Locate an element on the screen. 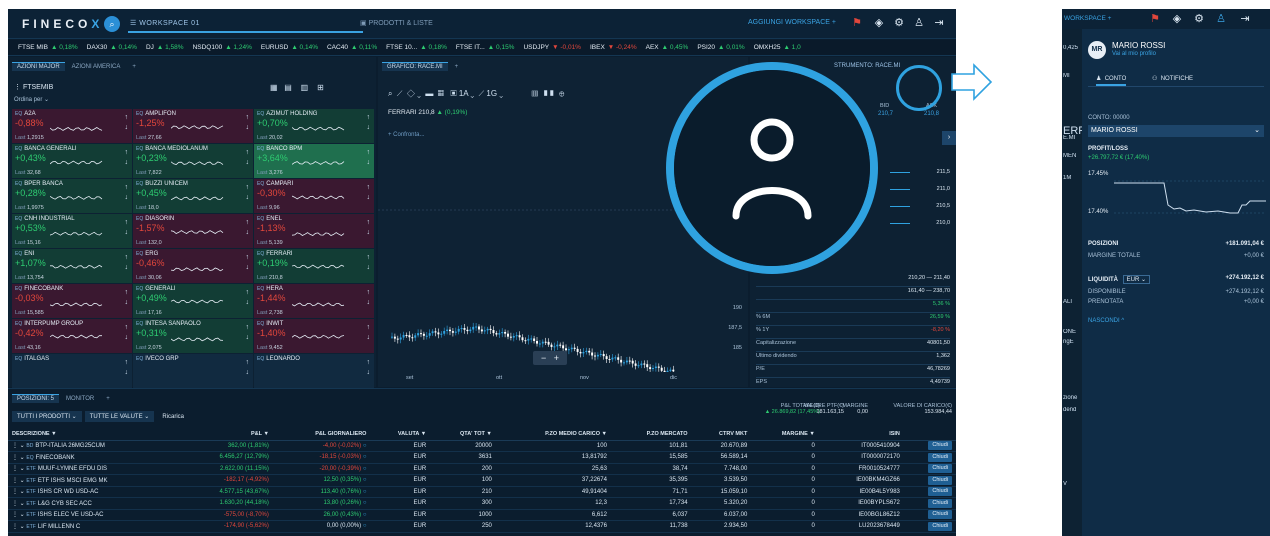 Image resolution: width=1270 pixels, height=536 pixels. workspace-tab: ☰ WORKSPACE 01 is located at coordinates (165, 23).